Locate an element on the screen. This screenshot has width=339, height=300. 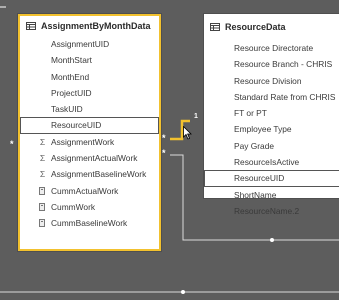
field-assignmentbaselinework: Σ AssignmentBaselineWork is located at coordinates (89, 174).